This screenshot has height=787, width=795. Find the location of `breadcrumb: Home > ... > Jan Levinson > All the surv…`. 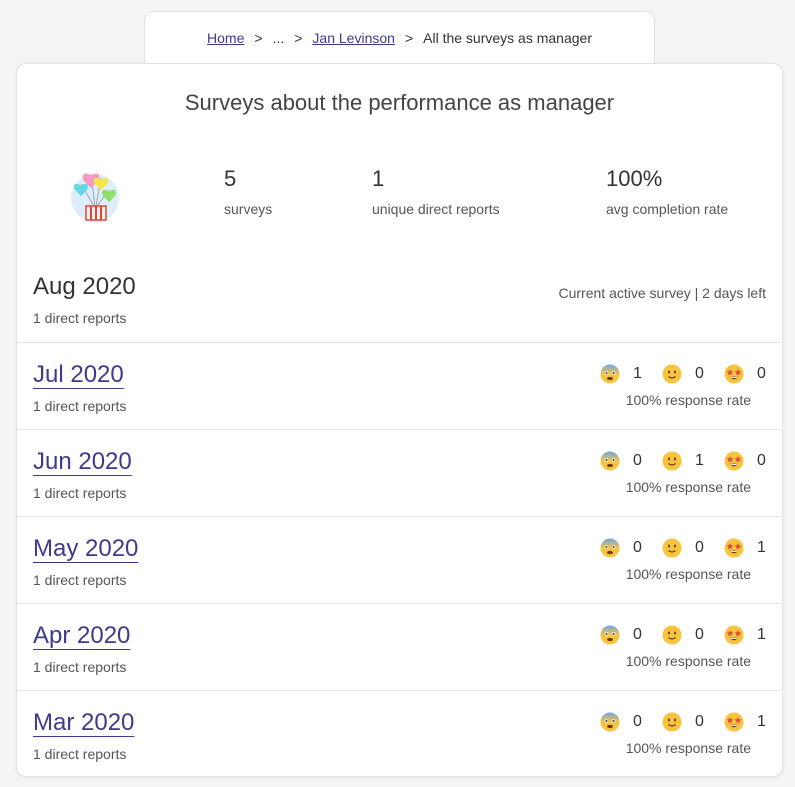

breadcrumb: Home > ... > Jan Levinson > All the surv… is located at coordinates (399, 41).